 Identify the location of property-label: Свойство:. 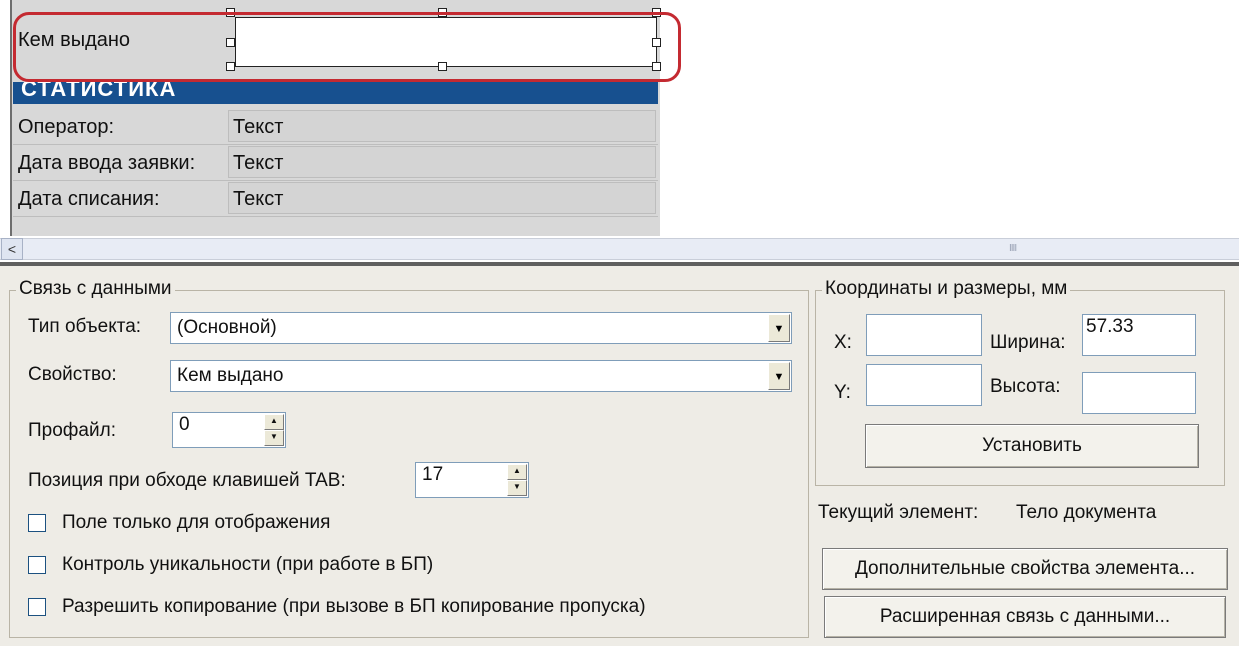
(72, 374).